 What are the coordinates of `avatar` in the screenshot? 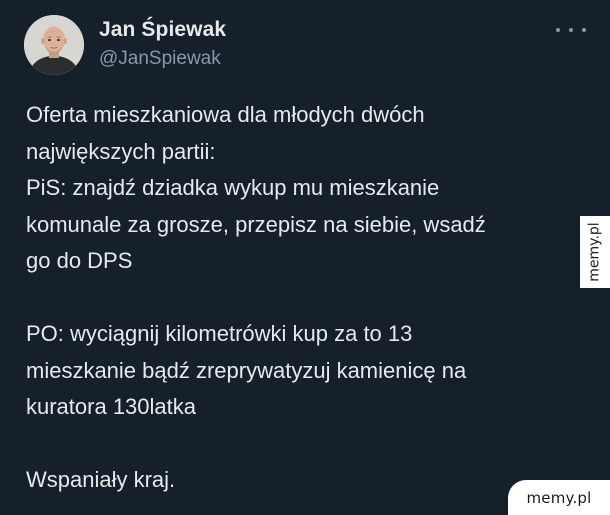 It's located at (54, 45).